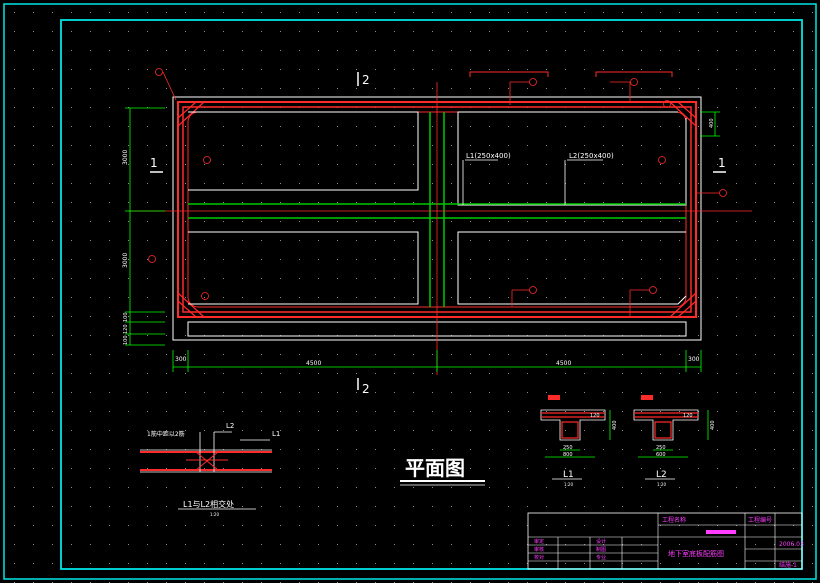 The image size is (820, 583). Describe the element at coordinates (601, 549) in the screenshot. I see `title-row-mid-2: 制图` at that location.